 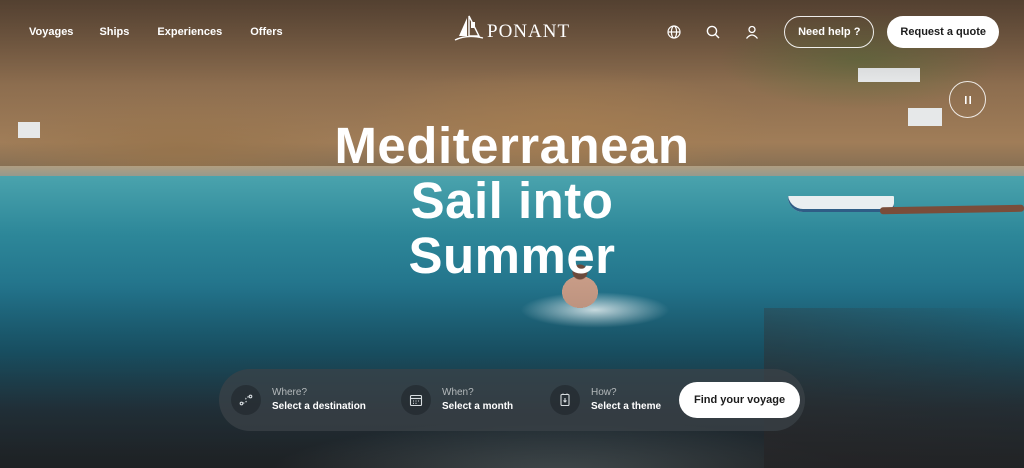 I want to click on ponant-logo: PONANT, so click(x=511, y=29).